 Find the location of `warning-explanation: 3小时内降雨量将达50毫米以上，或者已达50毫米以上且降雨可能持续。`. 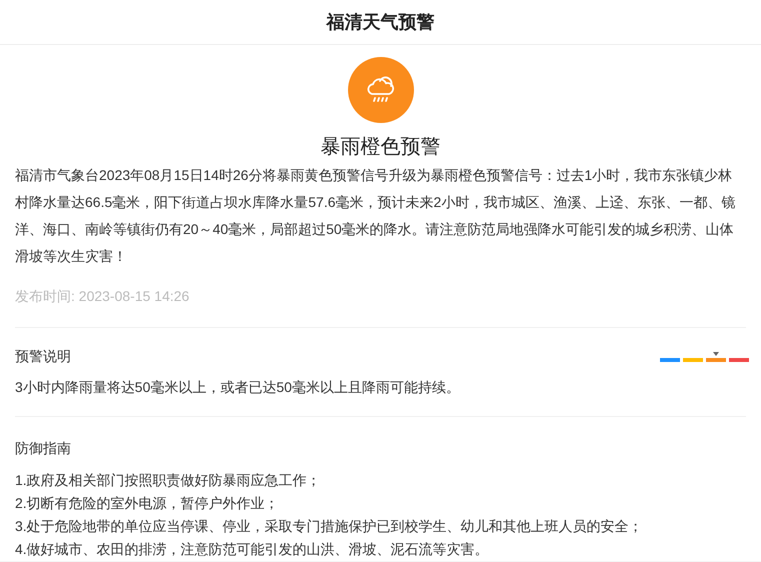

warning-explanation: 3小时内降雨量将达50毫米以上，或者已达50毫米以上且降雨可能持续。 is located at coordinates (238, 387).